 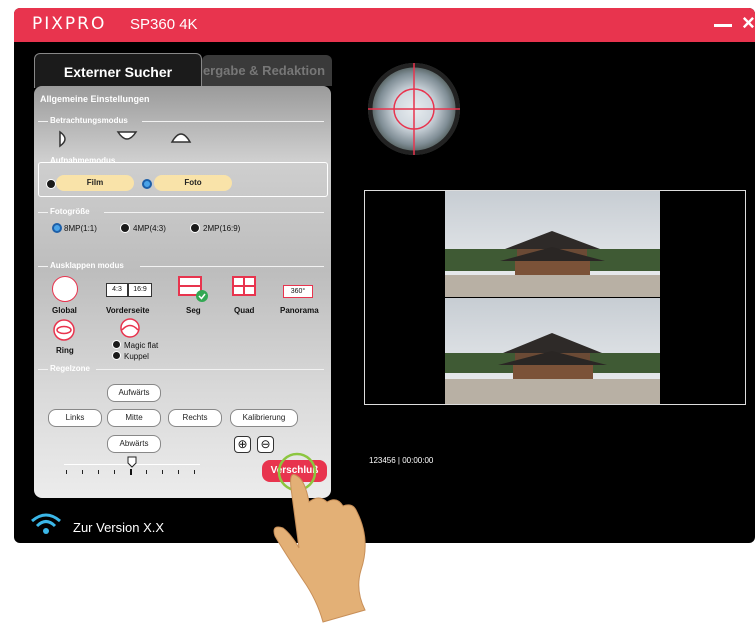 I want to click on unfold-mode-title: Ausklappen modus, so click(x=87, y=265).